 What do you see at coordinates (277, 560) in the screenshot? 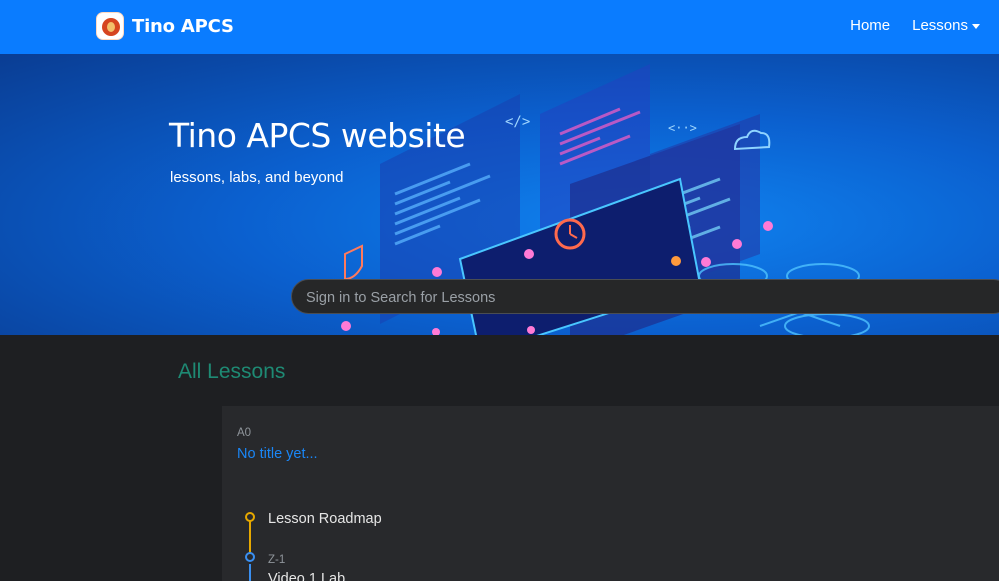
I see `timeline-item-code: Z-1` at bounding box center [277, 560].